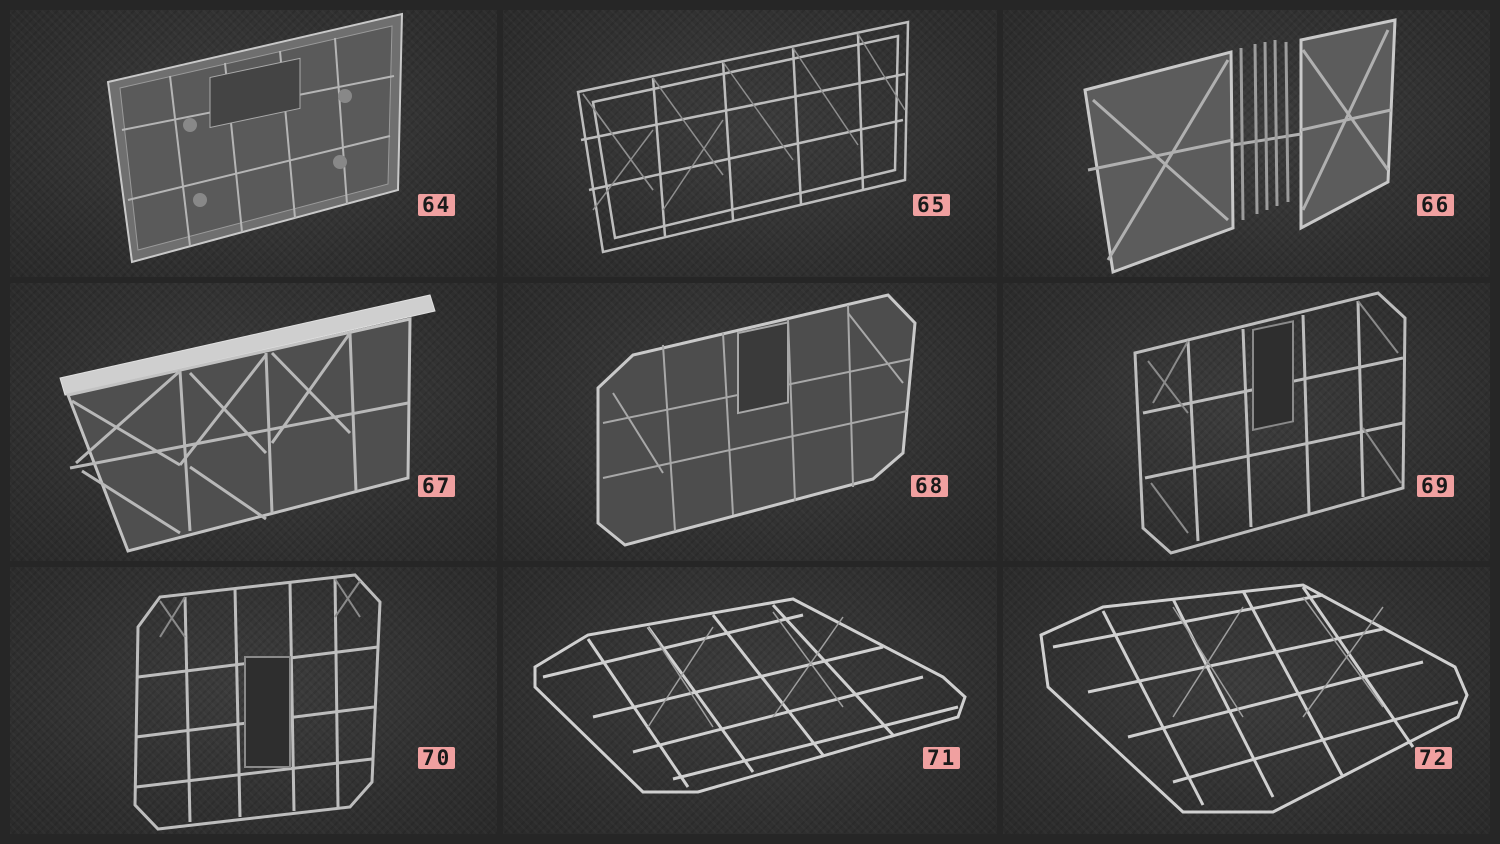  What do you see at coordinates (942, 758) in the screenshot?
I see `item-number-badge: 71` at bounding box center [942, 758].